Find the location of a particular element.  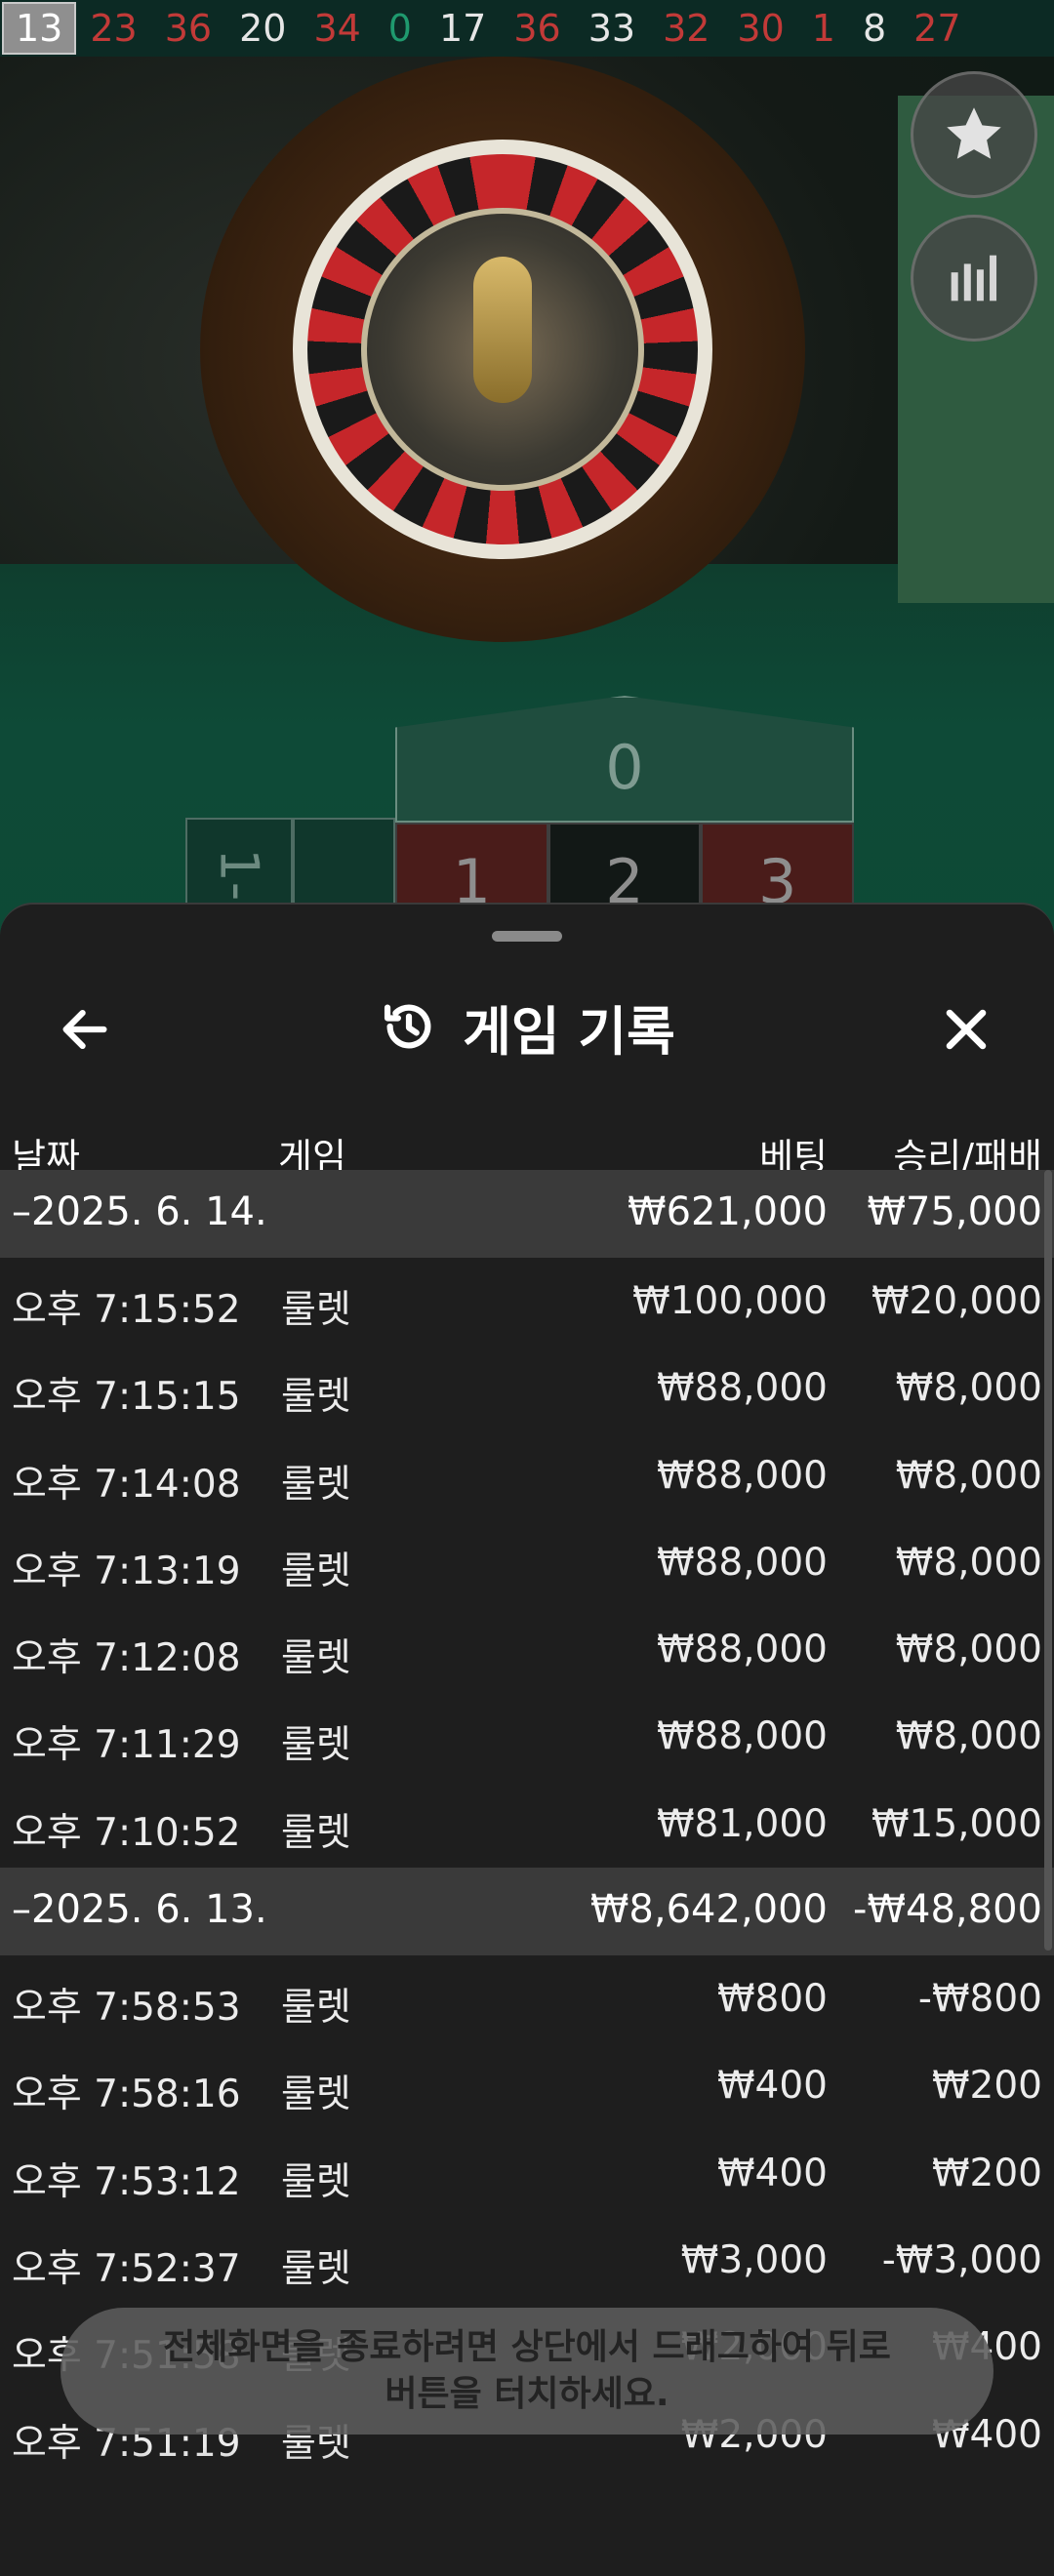

row-time: 오후 7:13:19 is located at coordinates (127, 1571).